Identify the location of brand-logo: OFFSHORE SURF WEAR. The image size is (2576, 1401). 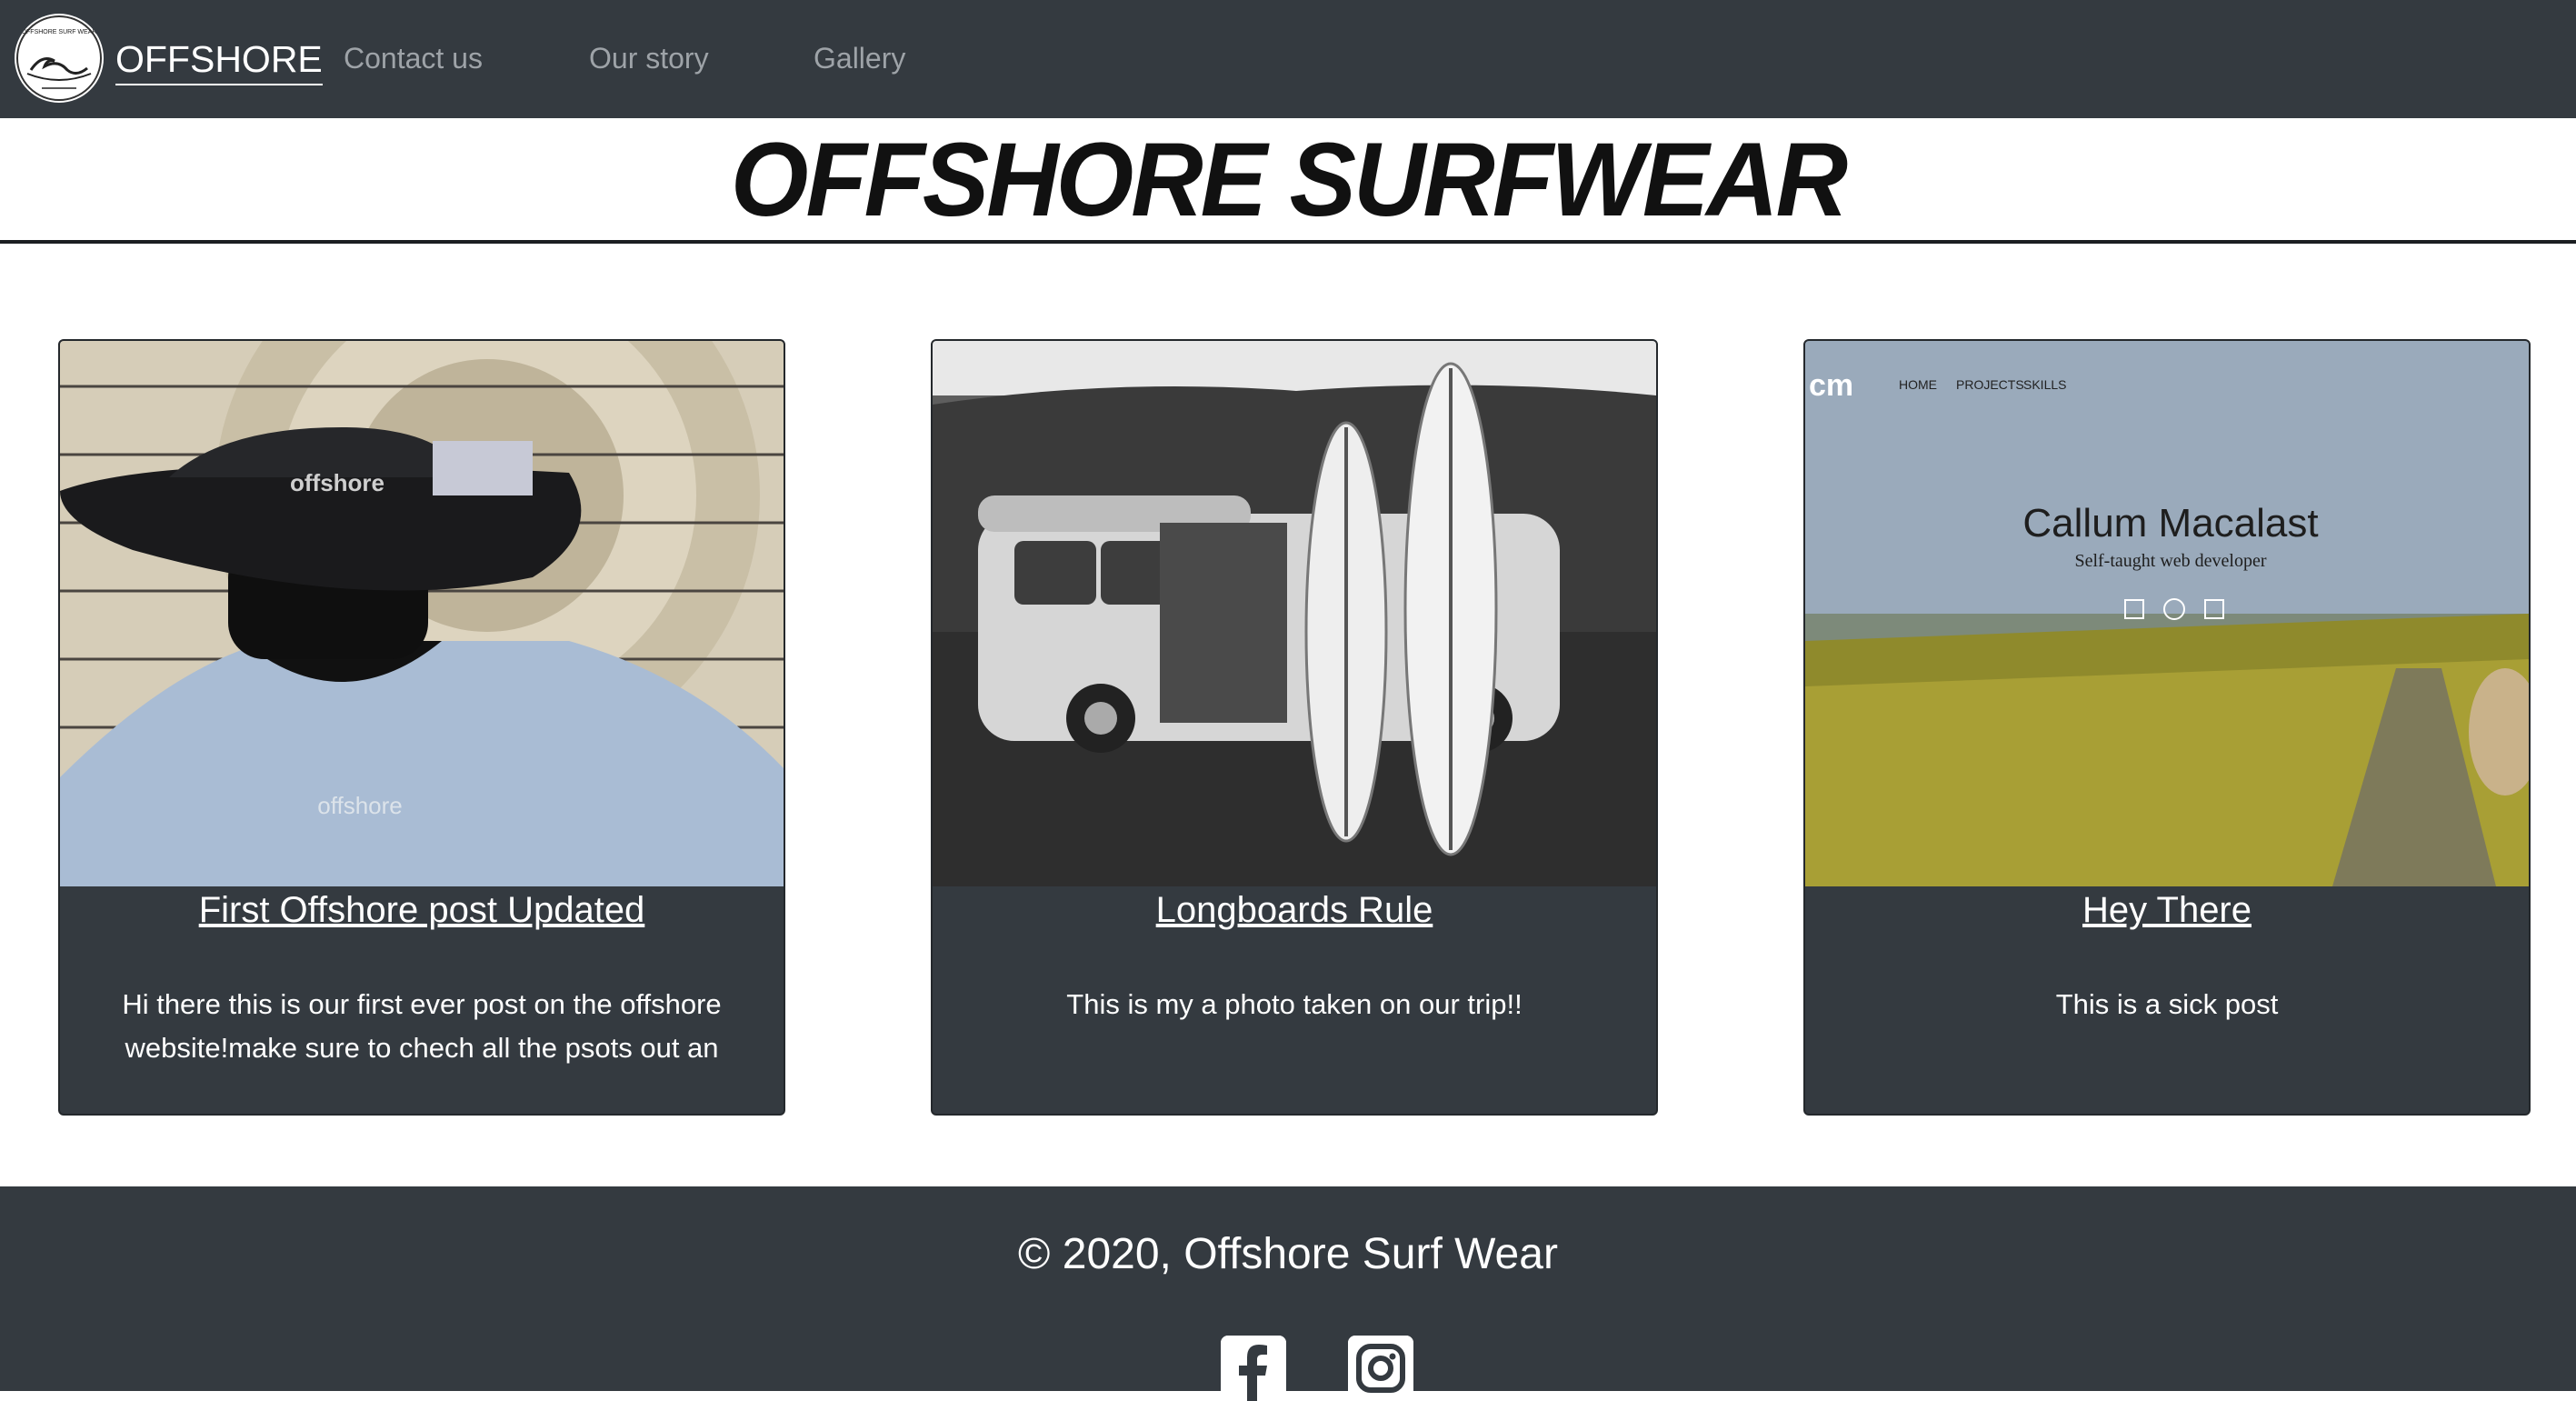
(59, 58).